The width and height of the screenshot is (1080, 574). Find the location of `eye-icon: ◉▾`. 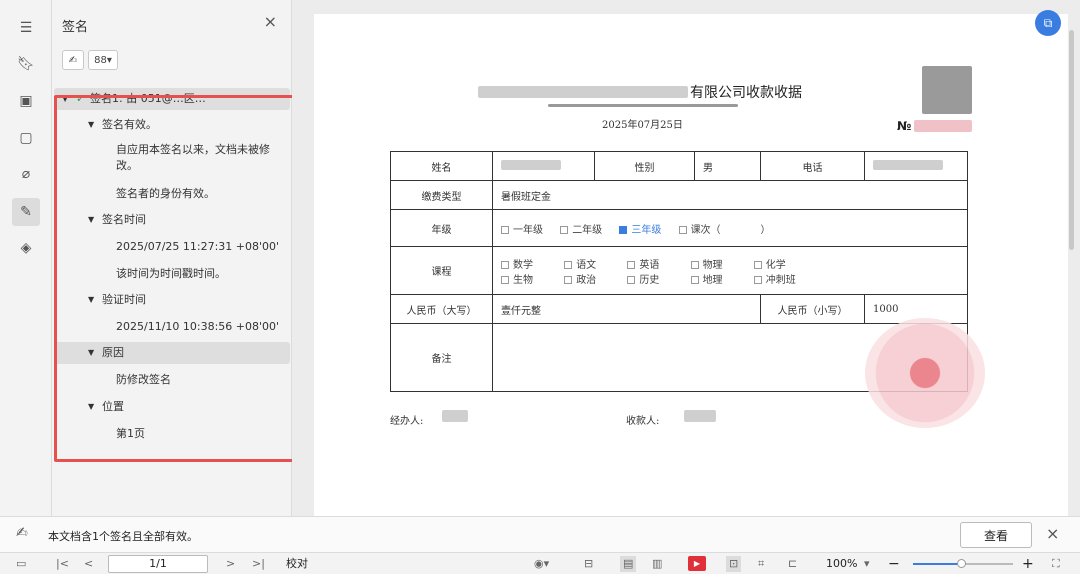

eye-icon: ◉▾ is located at coordinates (541, 564).